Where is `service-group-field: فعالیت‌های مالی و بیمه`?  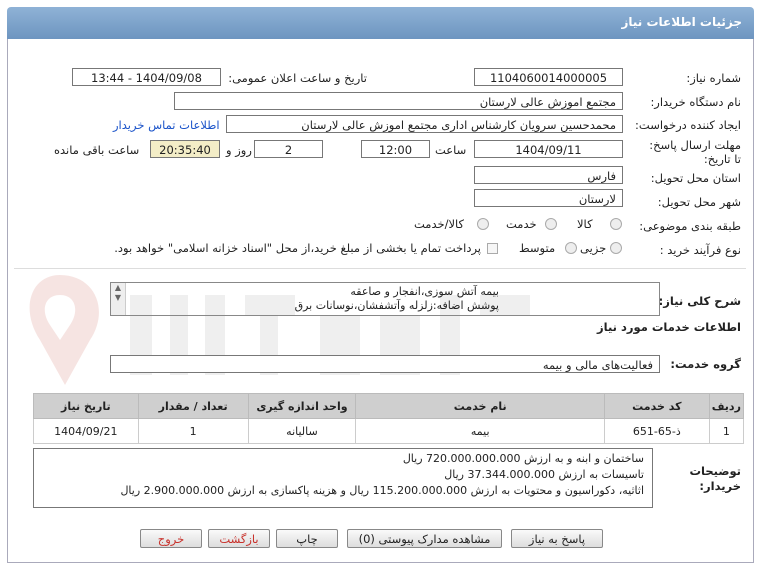 service-group-field: فعالیت‌های مالی و بیمه is located at coordinates (385, 364).